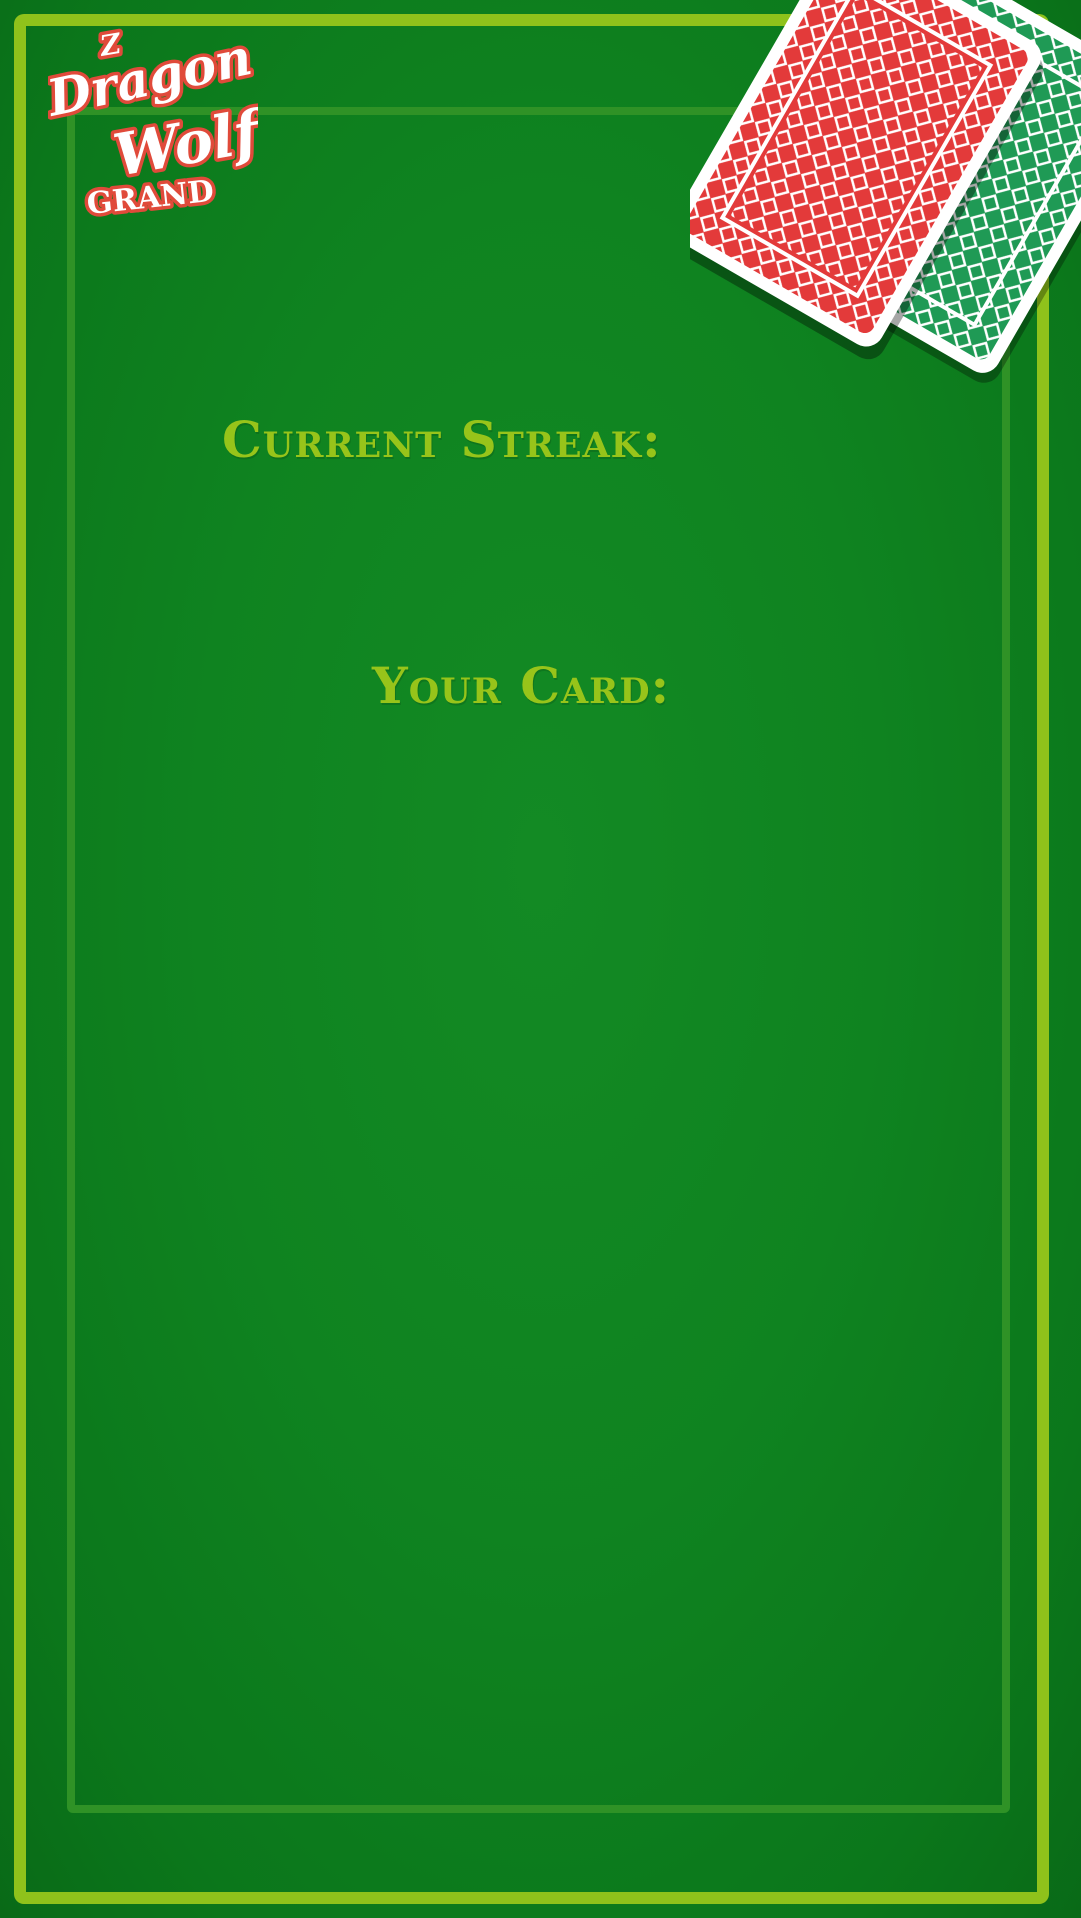 The image size is (1081, 1918). Describe the element at coordinates (442, 439) in the screenshot. I see `current-streak-label: Current Streak:` at that location.